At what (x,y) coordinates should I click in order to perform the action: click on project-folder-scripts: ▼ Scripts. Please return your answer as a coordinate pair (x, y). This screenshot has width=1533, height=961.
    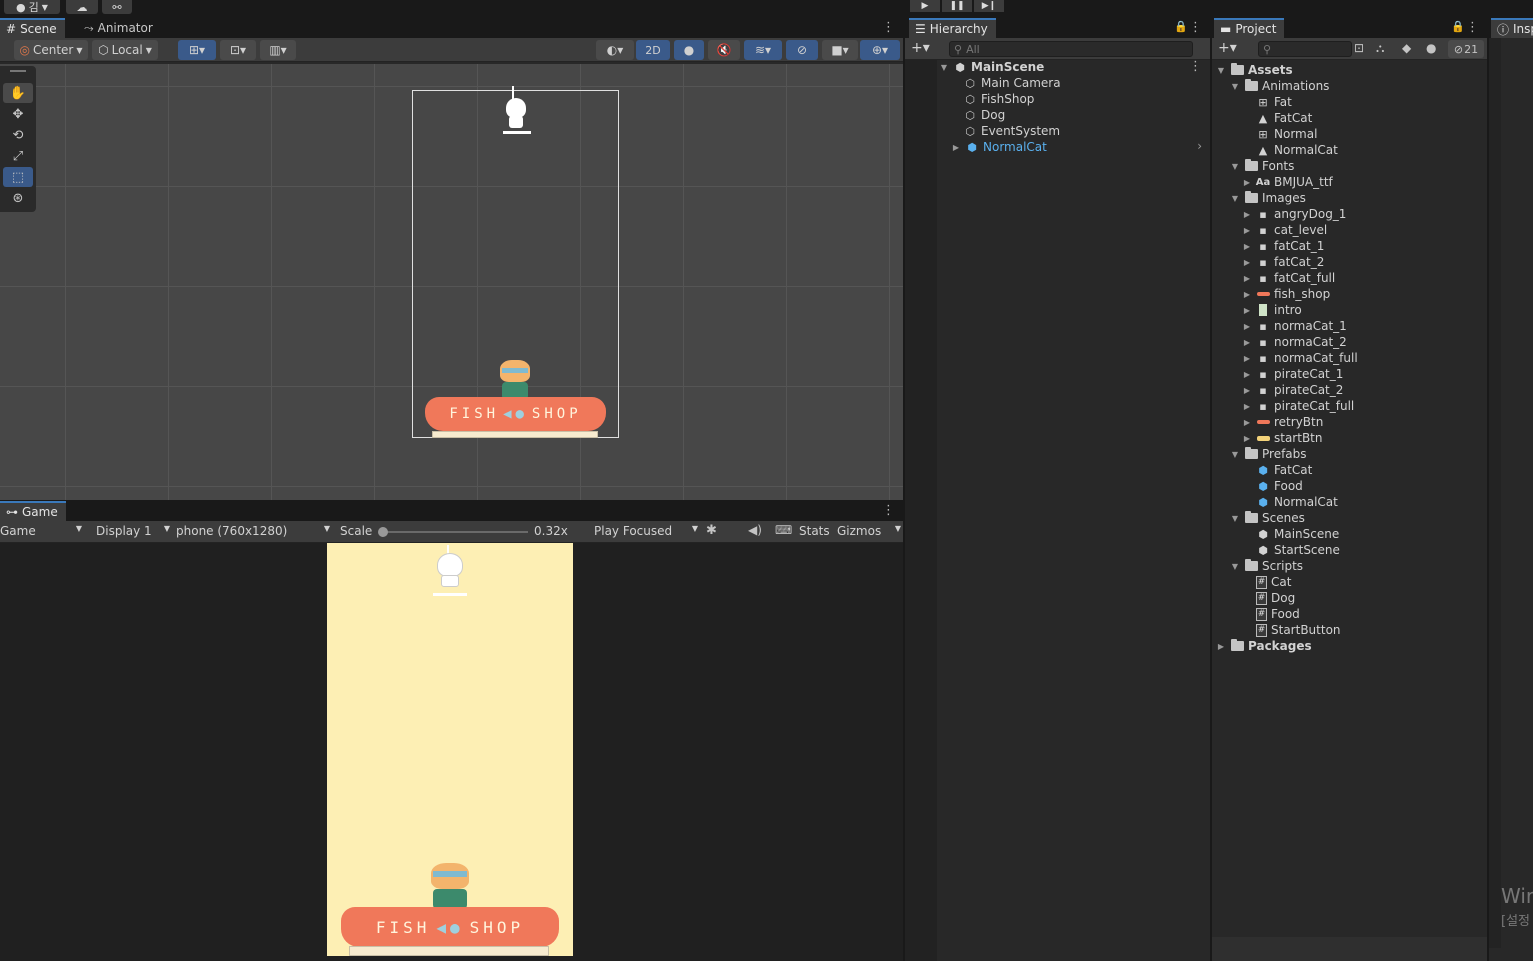
    Looking at the image, I should click on (1266, 566).